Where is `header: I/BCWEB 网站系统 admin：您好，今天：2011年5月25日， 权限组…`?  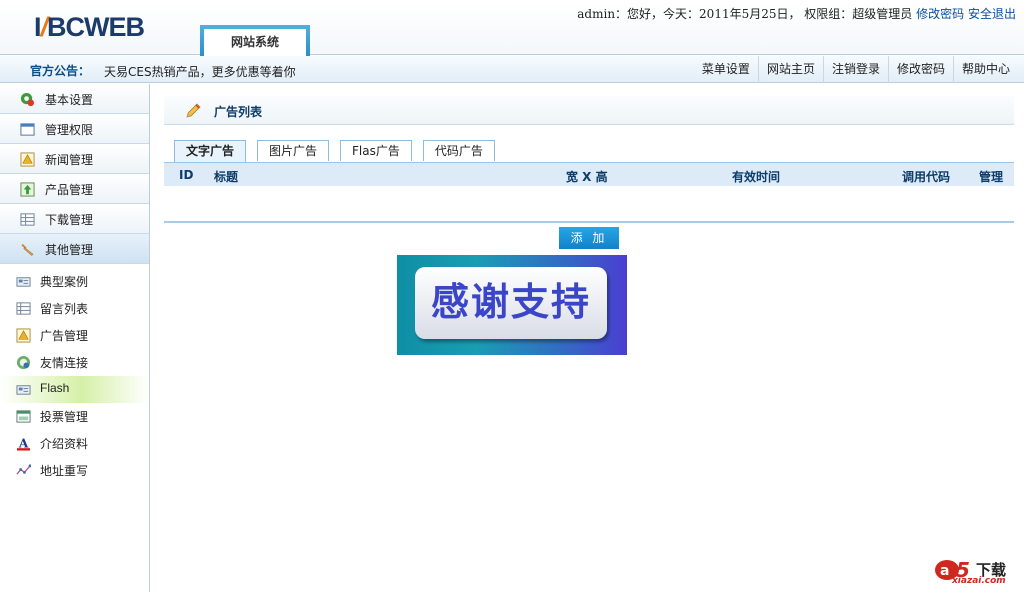
header: I/BCWEB 网站系统 admin：您好，今天：2011年5月25日， 权限组… is located at coordinates (512, 28).